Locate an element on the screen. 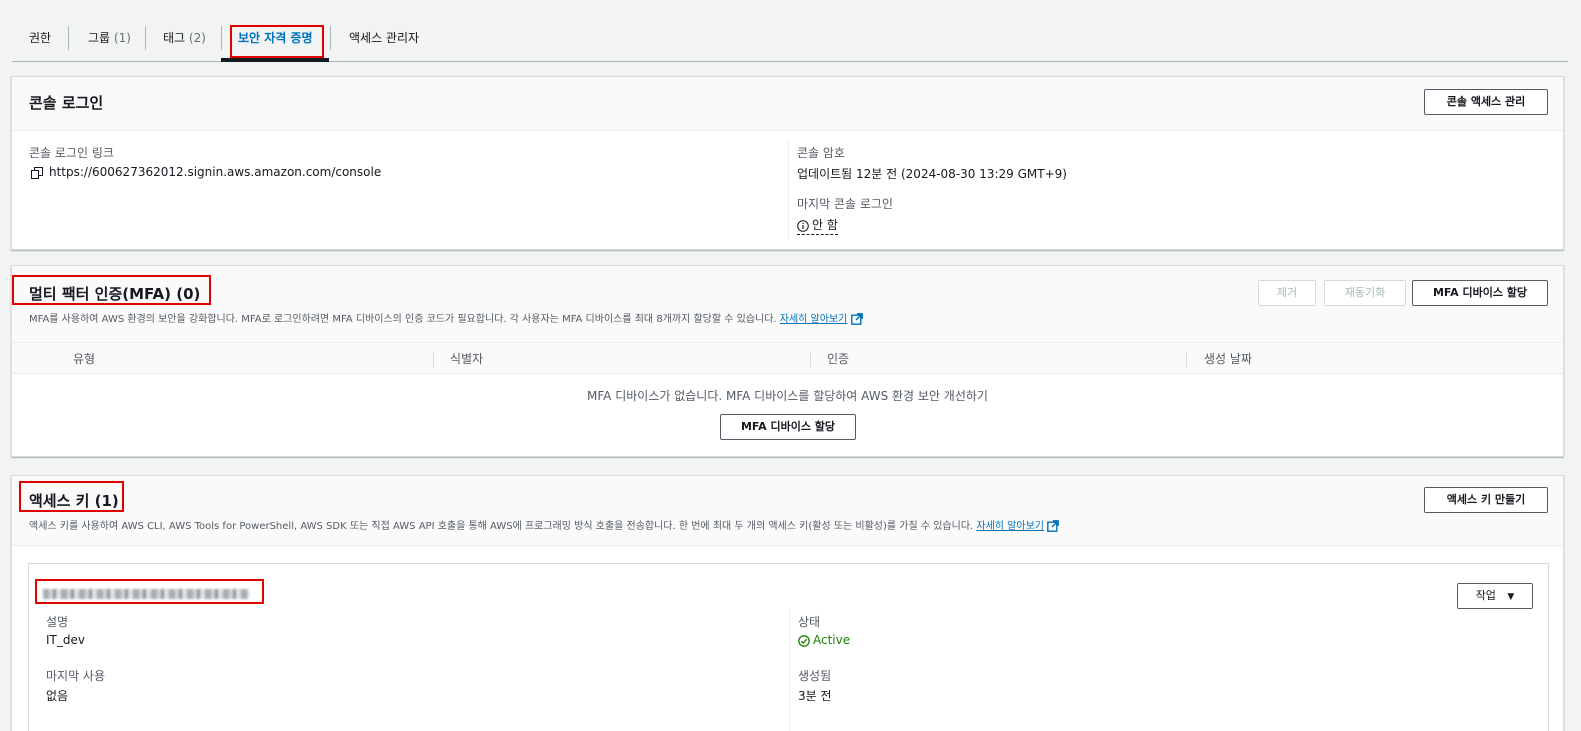 The height and width of the screenshot is (731, 1581). mfa-table-header: 유형 식별자 인증 생성 날짜 is located at coordinates (787, 358).